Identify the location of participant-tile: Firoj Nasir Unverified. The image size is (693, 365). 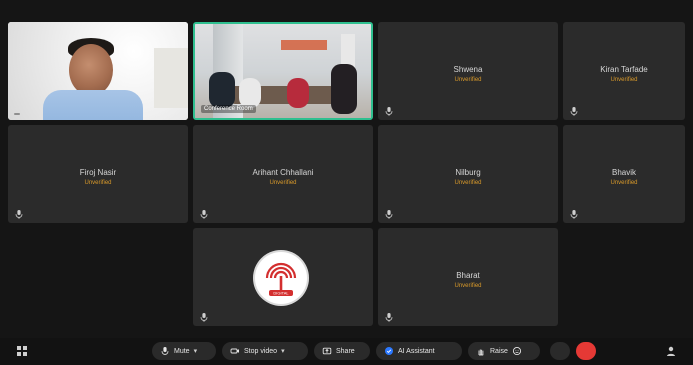
(98, 174).